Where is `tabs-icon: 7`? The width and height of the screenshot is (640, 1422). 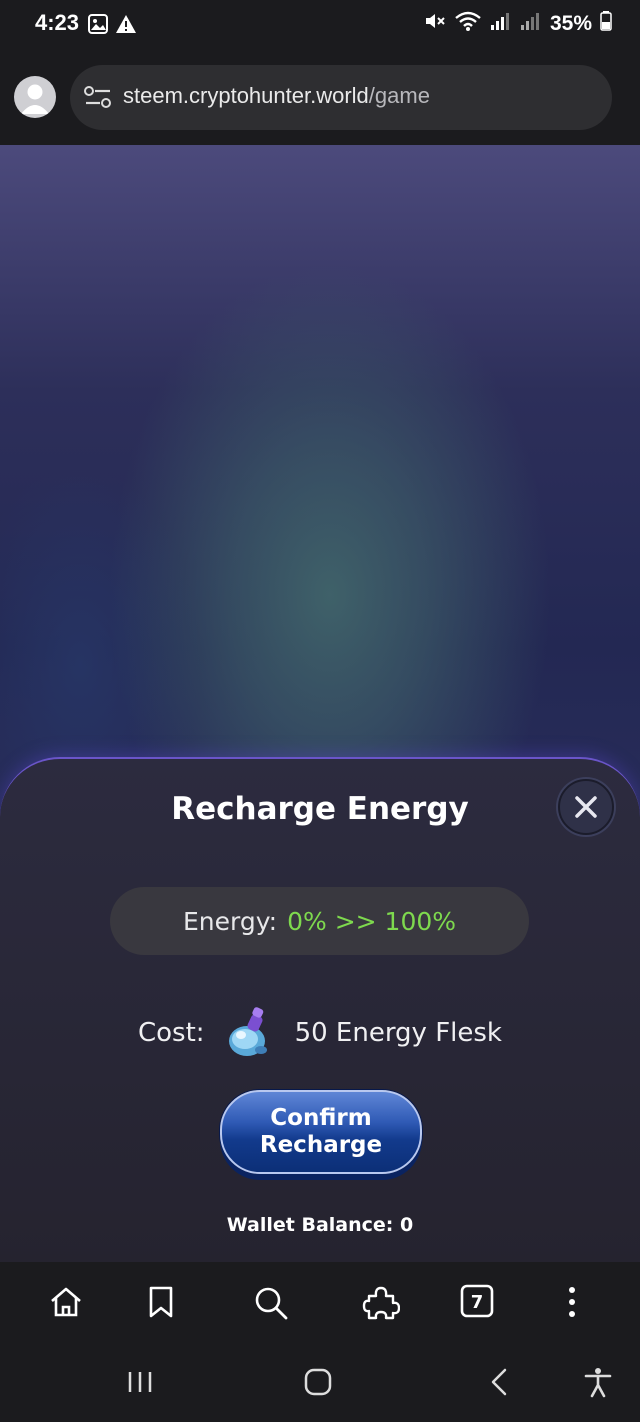 tabs-icon: 7 is located at coordinates (477, 1303).